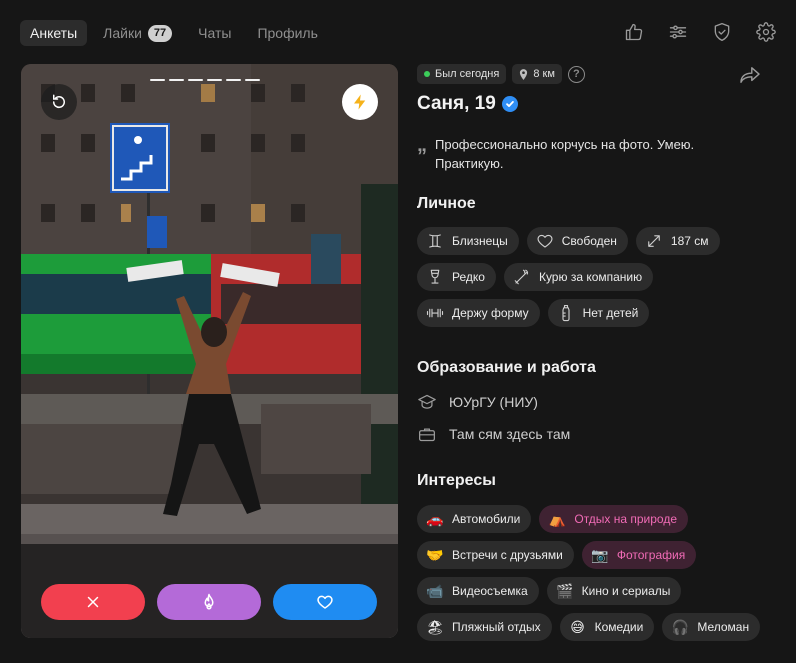 This screenshot has height=663, width=796. I want to click on heart-icon, so click(325, 602).